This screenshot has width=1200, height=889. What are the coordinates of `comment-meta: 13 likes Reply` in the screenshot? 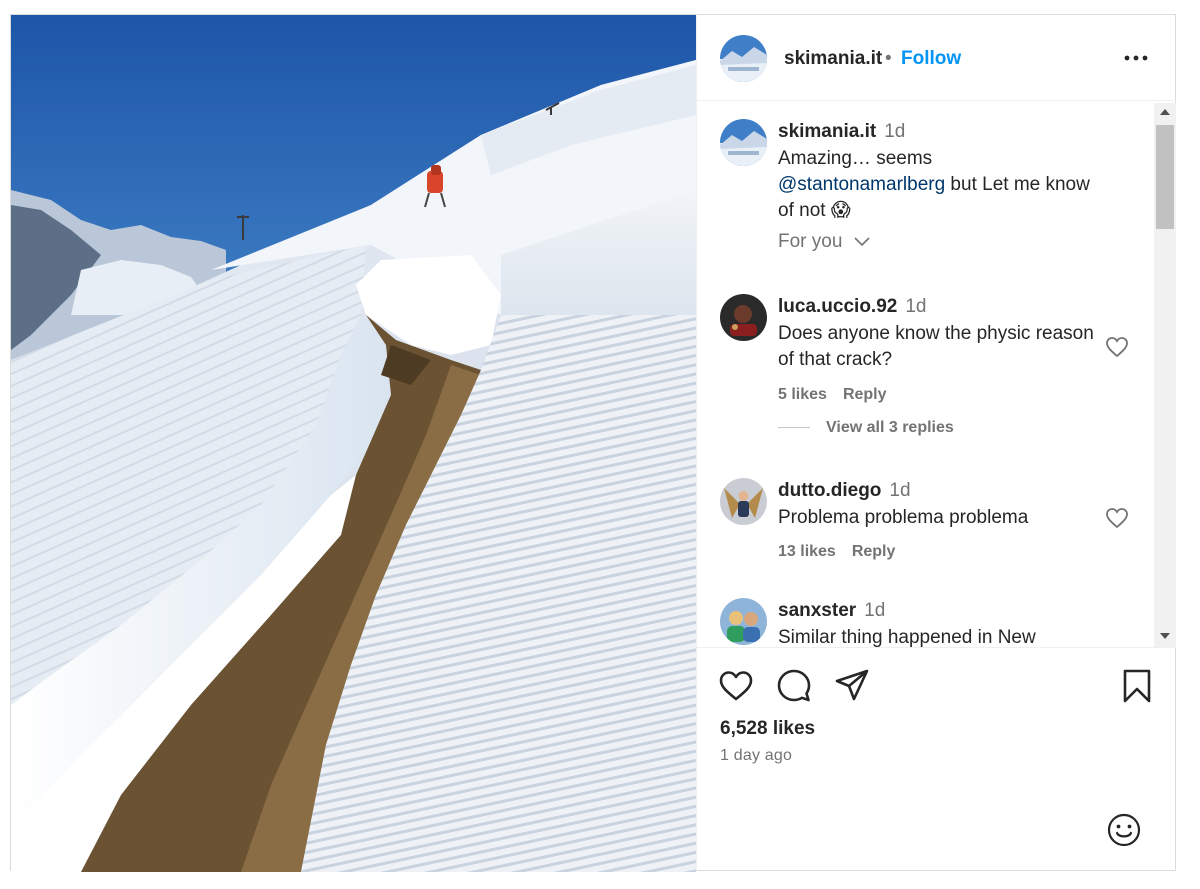 It's located at (836, 552).